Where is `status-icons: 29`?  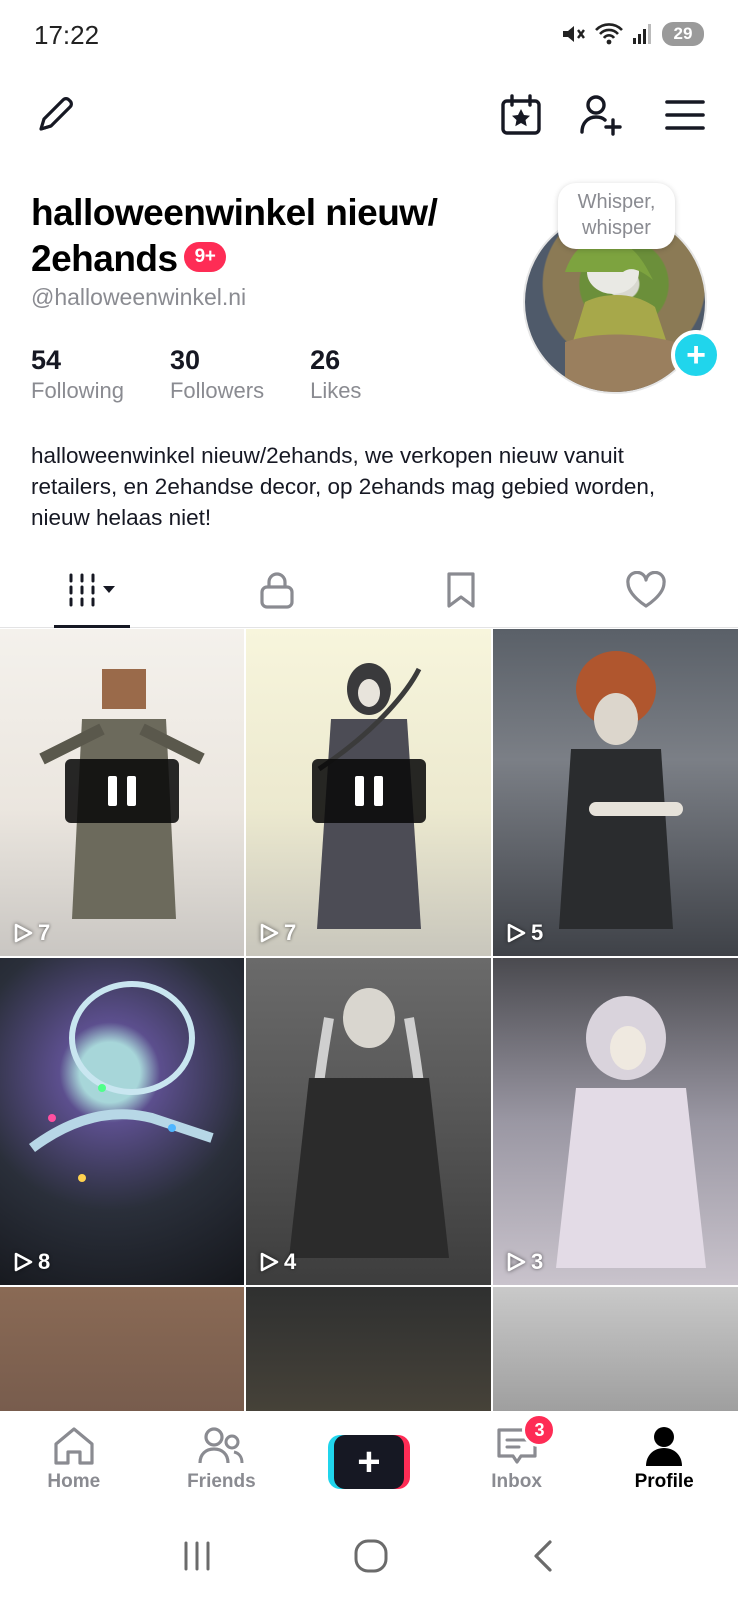
status-icons: 29 is located at coordinates (632, 34).